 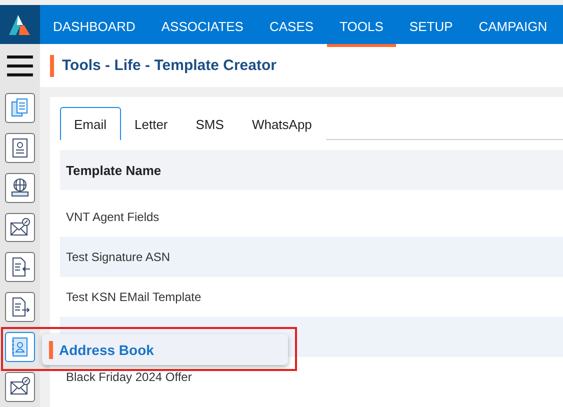 I want to click on nav-tab: SETUP, so click(x=431, y=26).